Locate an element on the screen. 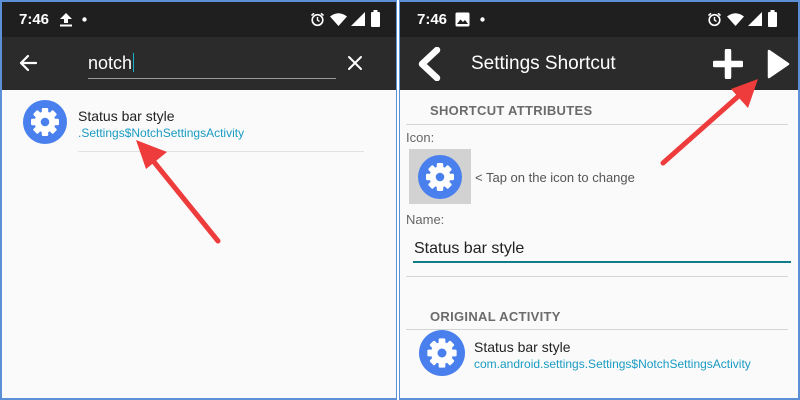 This screenshot has height=400, width=800. app-toolbar: Settings Shortcut is located at coordinates (599, 63).